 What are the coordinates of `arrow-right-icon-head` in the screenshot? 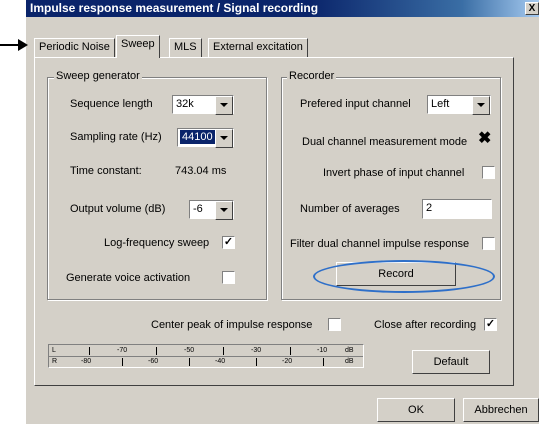 It's located at (23, 45).